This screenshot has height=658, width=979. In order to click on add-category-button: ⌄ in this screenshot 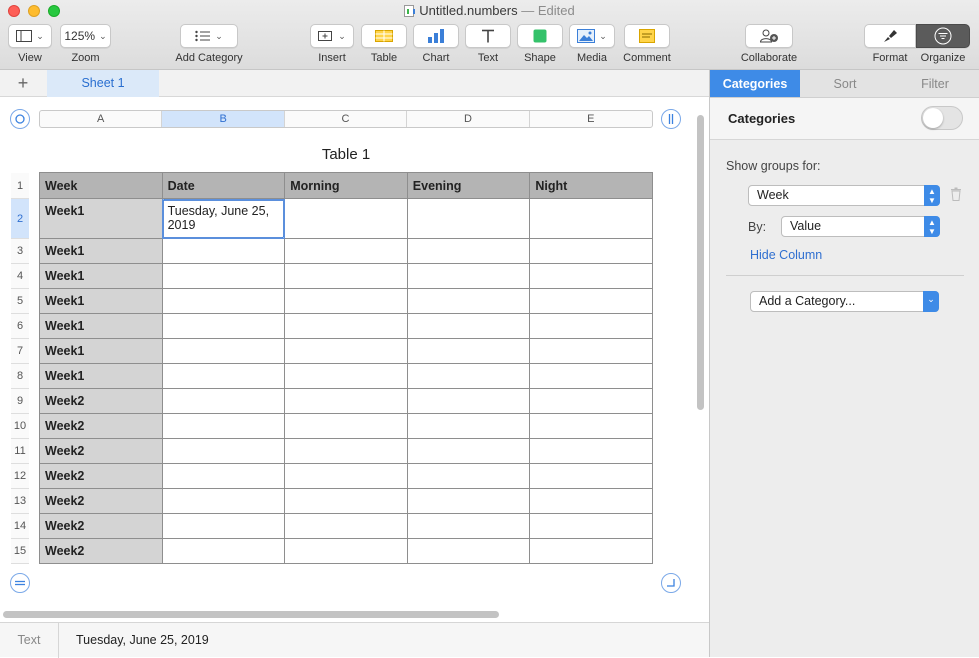, I will do `click(209, 36)`.